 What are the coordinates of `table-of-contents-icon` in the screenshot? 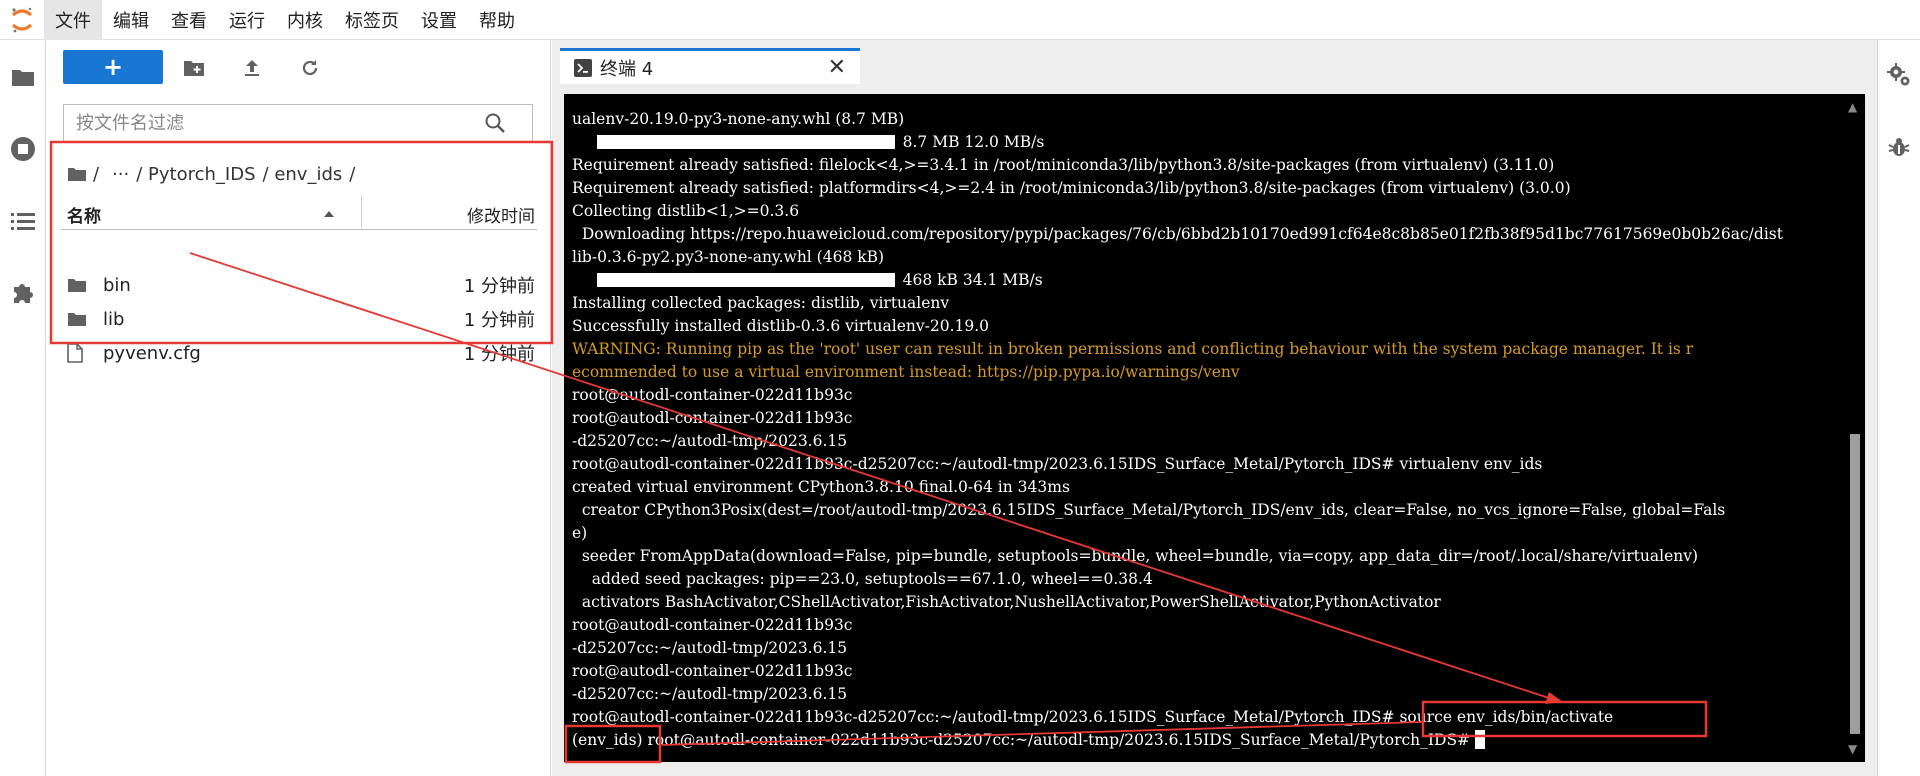 It's located at (23, 221).